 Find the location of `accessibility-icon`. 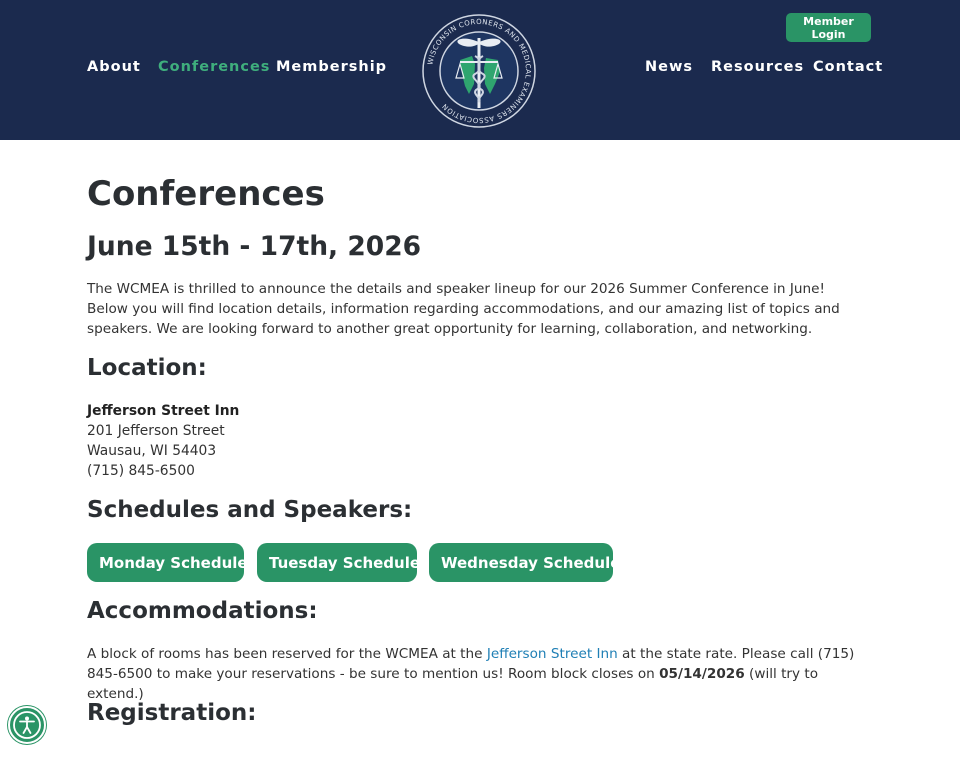

accessibility-icon is located at coordinates (27, 725).